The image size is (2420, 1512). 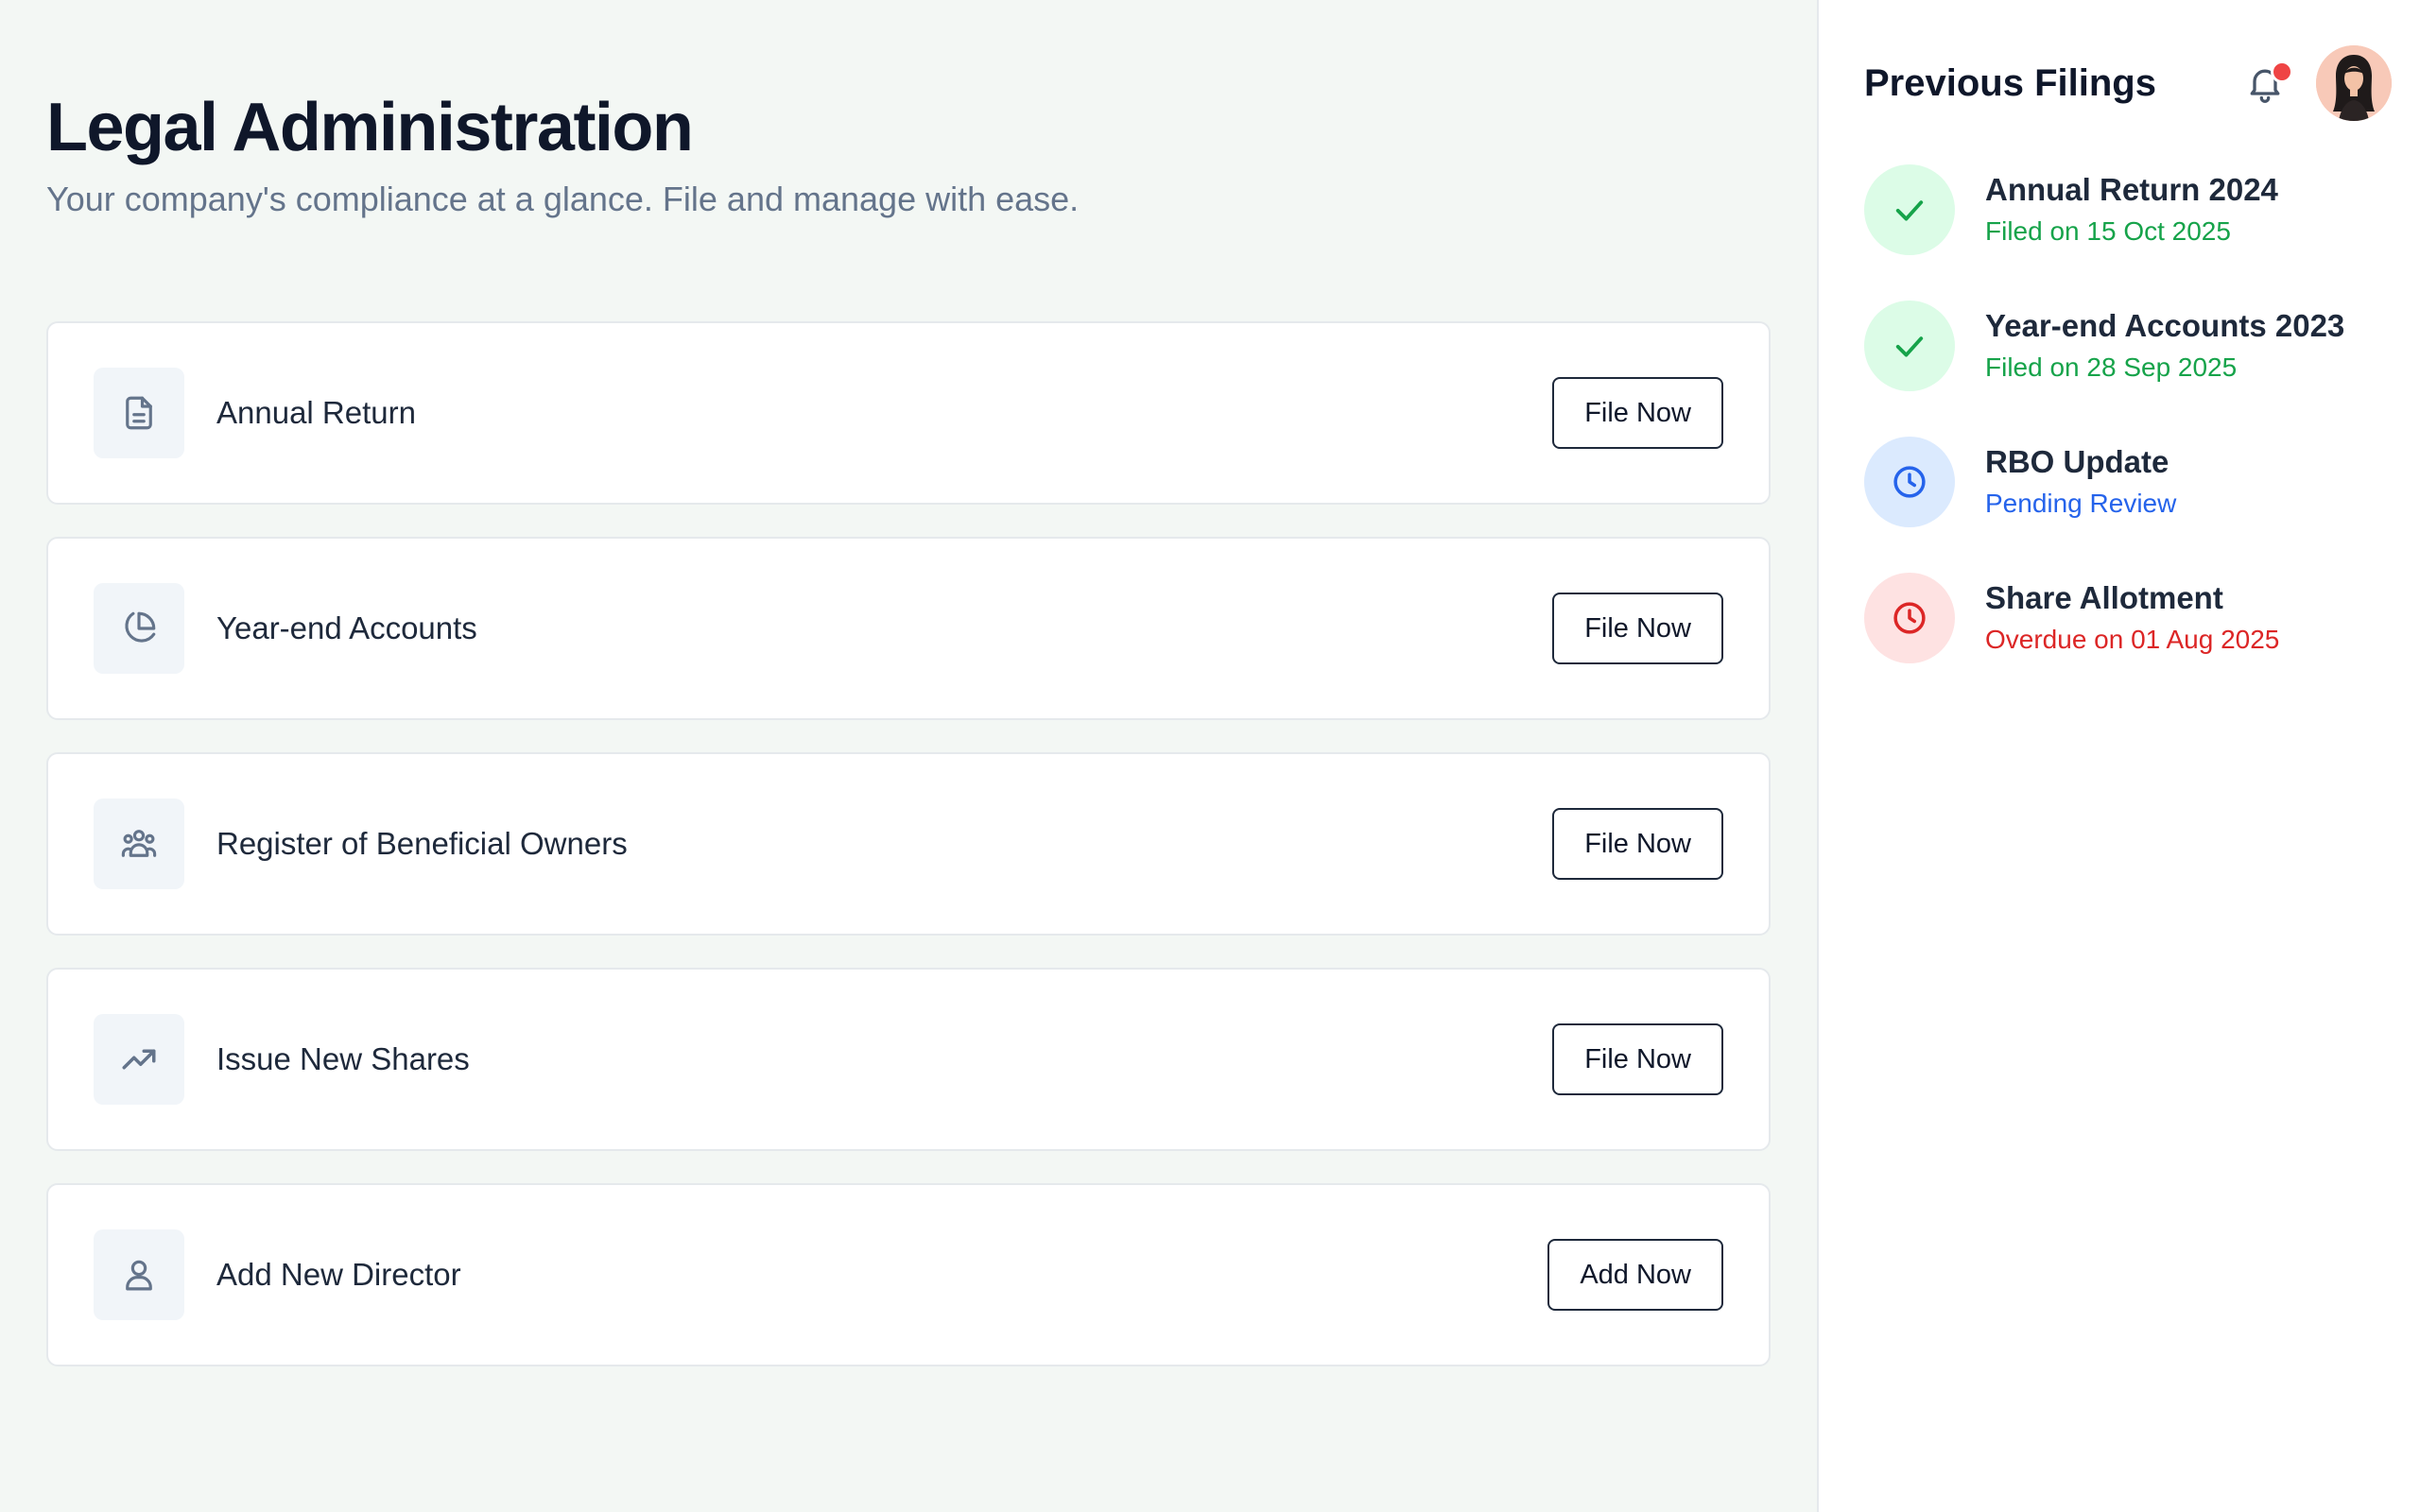 What do you see at coordinates (909, 1059) in the screenshot?
I see `task-card-issue-new-shares: Issue New Shares File Now` at bounding box center [909, 1059].